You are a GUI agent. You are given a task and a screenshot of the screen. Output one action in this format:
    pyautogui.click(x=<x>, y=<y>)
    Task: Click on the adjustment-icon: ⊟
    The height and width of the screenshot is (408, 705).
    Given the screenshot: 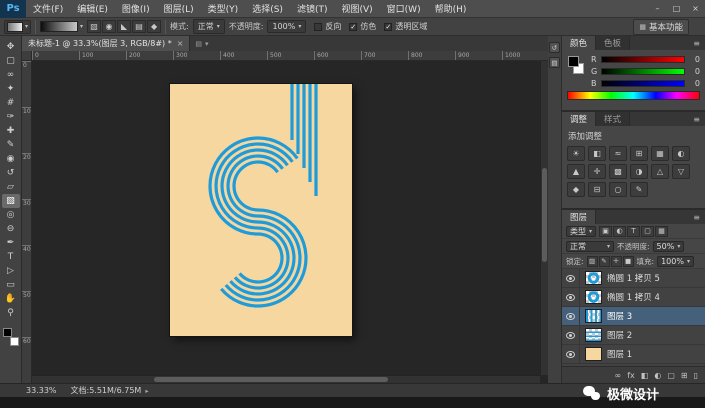 What is the action you would take?
    pyautogui.click(x=597, y=189)
    